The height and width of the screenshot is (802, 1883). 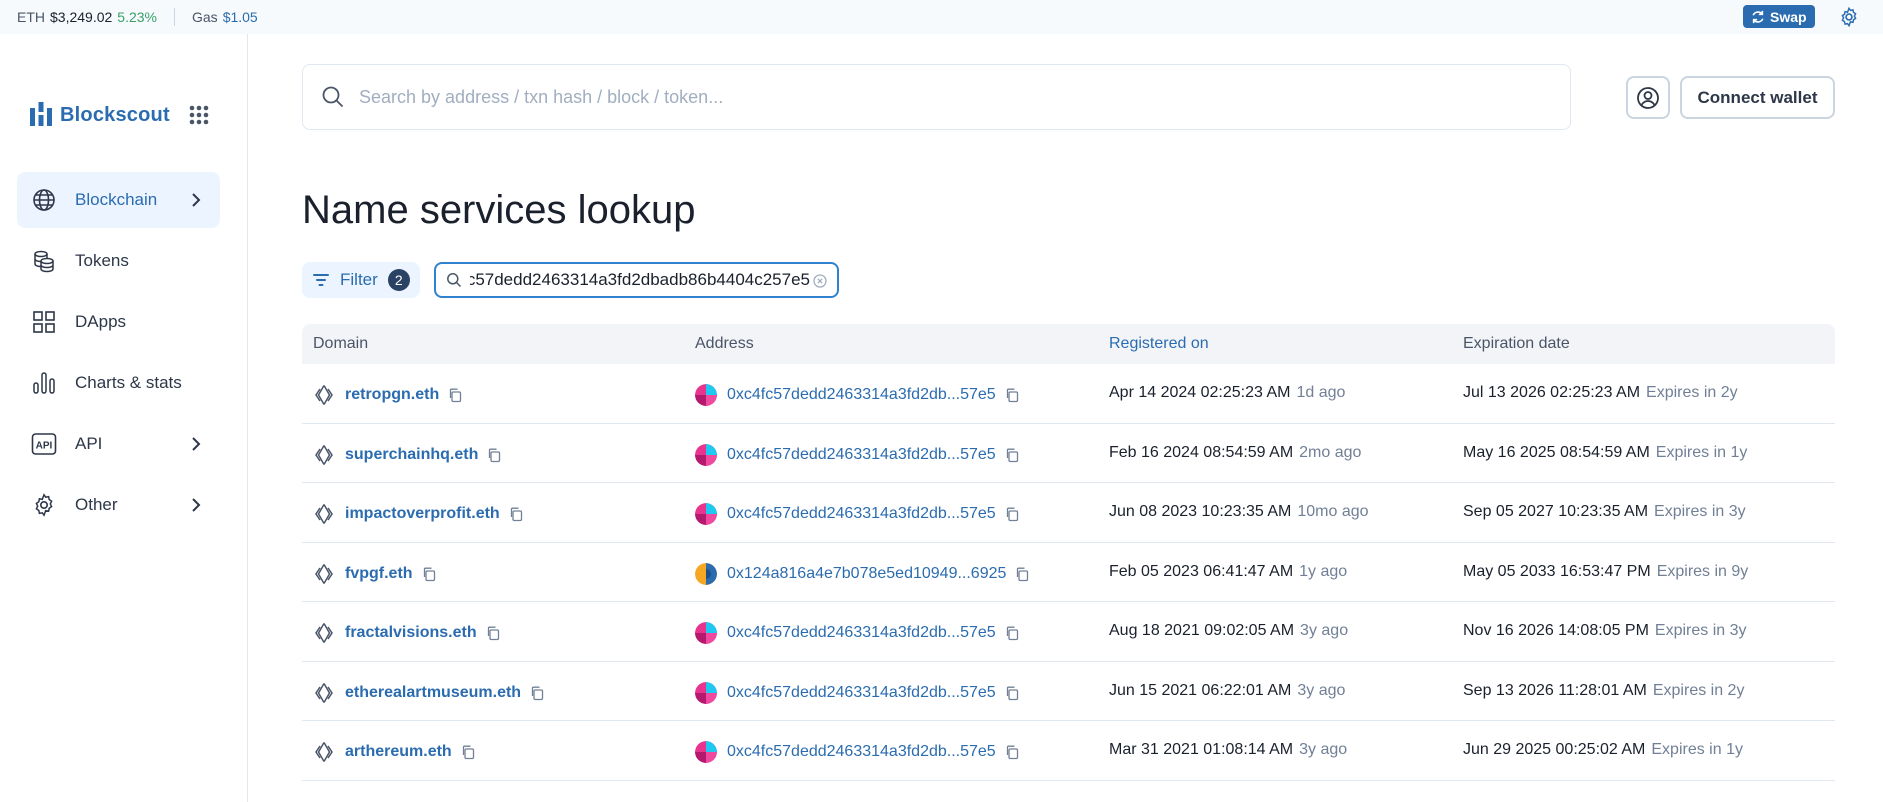 What do you see at coordinates (341, 343) in the screenshot?
I see `column-header-domain: Domain` at bounding box center [341, 343].